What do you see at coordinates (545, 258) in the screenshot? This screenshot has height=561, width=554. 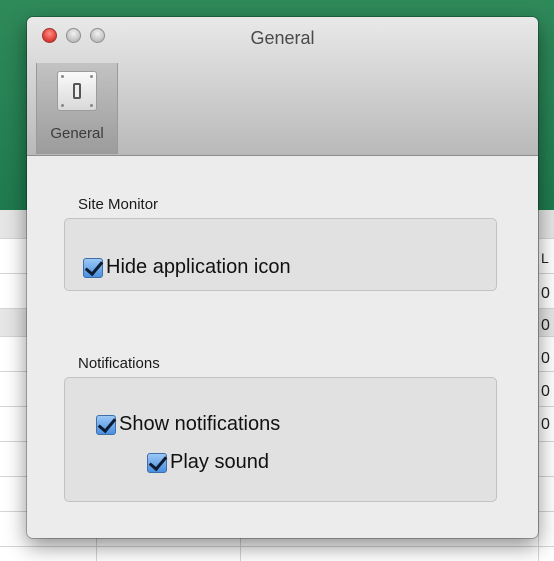 I see `background-column-header: L` at bounding box center [545, 258].